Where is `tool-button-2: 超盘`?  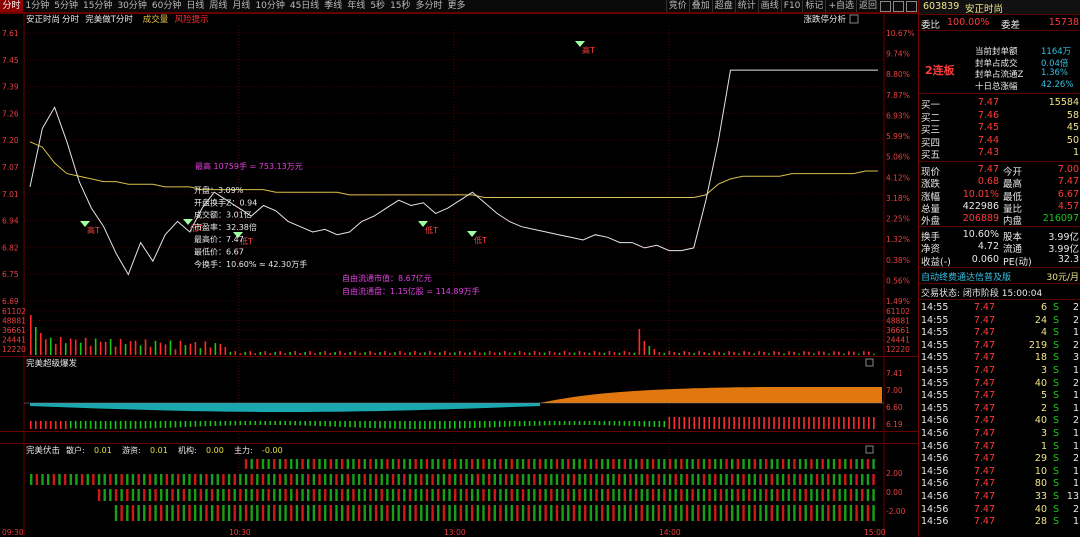
tool-button-2: 超盘 is located at coordinates (723, 6).